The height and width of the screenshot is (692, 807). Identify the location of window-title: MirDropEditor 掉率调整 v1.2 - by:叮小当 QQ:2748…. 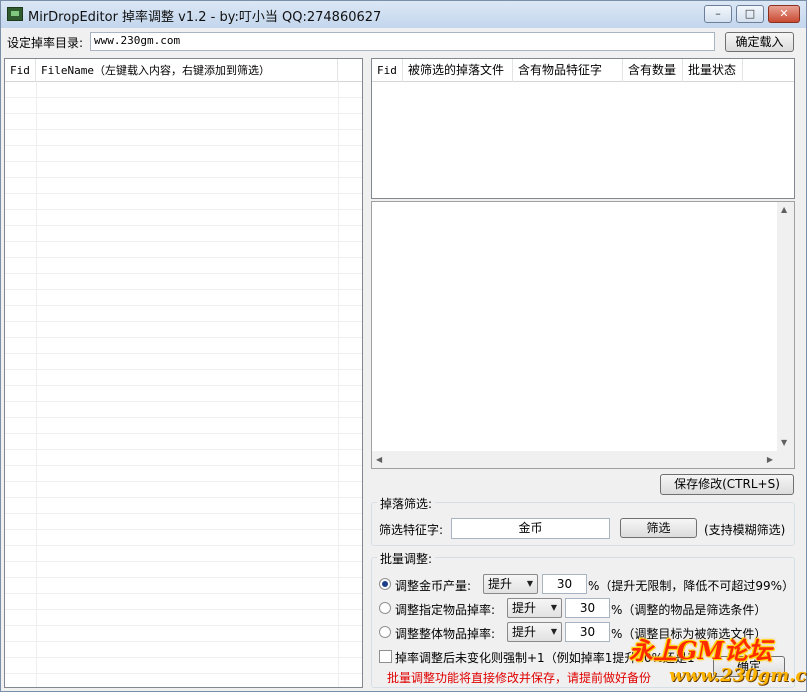
(205, 17).